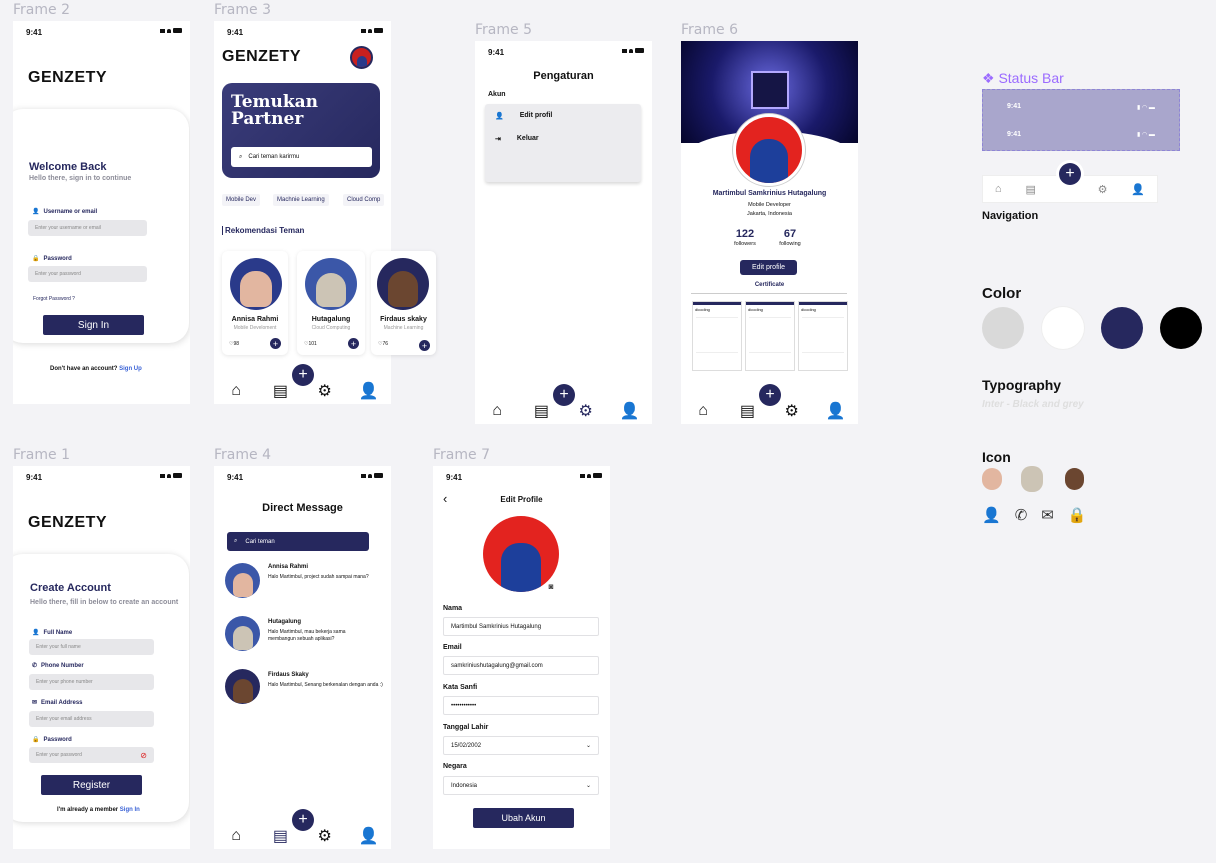  Describe the element at coordinates (36, 259) in the screenshot. I see `lock-icon: 🔒` at that location.